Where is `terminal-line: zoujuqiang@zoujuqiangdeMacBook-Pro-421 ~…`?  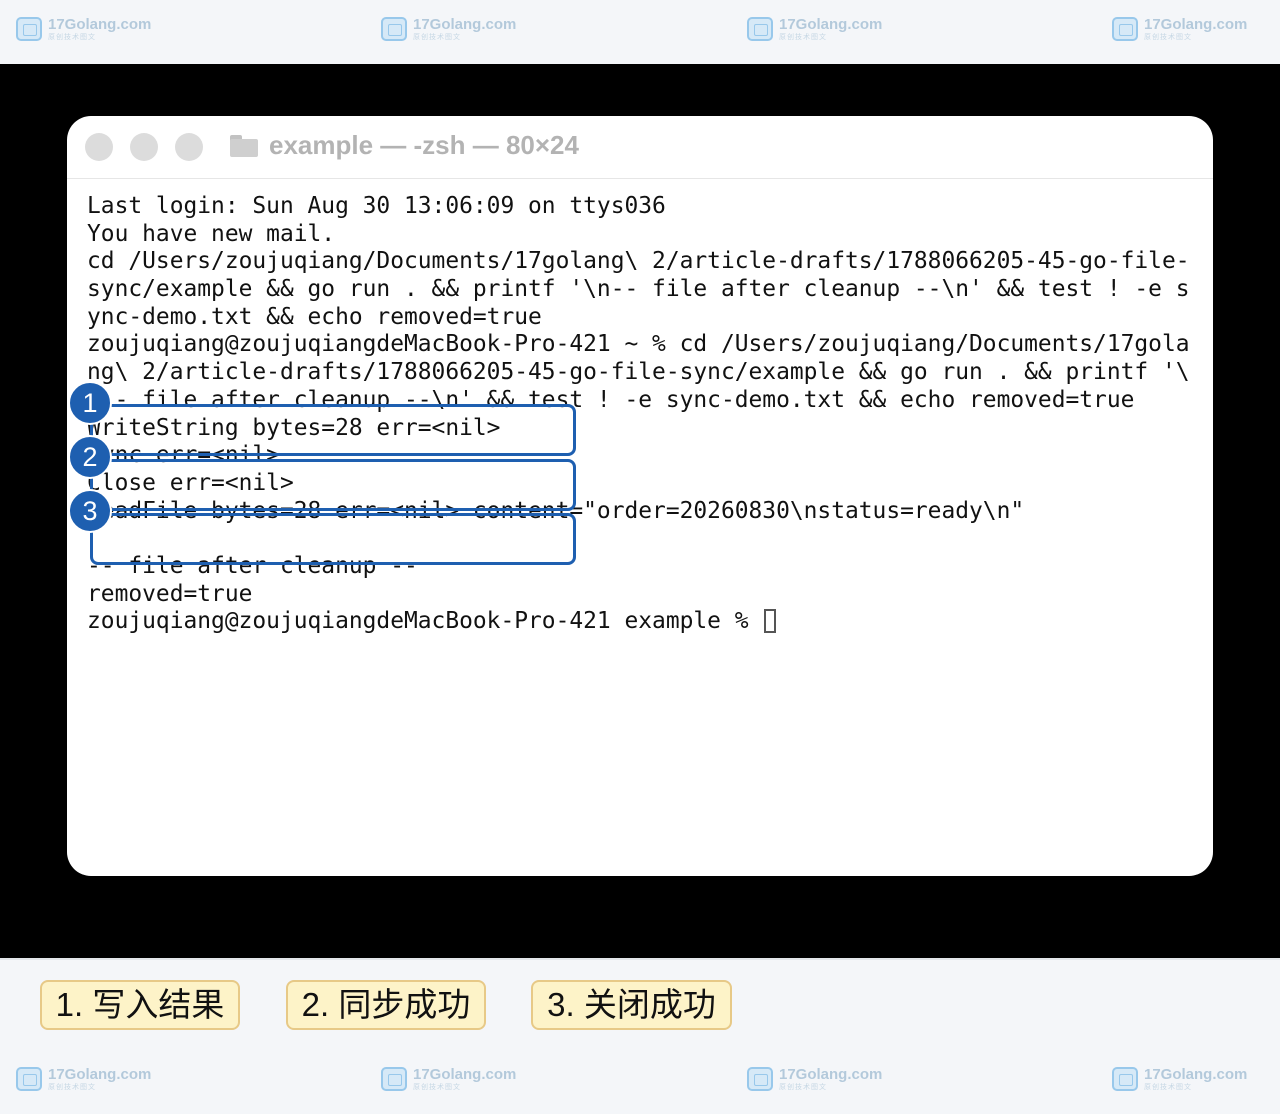
terminal-line: zoujuqiang@zoujuqiangdeMacBook-Pro-421 ~… is located at coordinates (638, 344).